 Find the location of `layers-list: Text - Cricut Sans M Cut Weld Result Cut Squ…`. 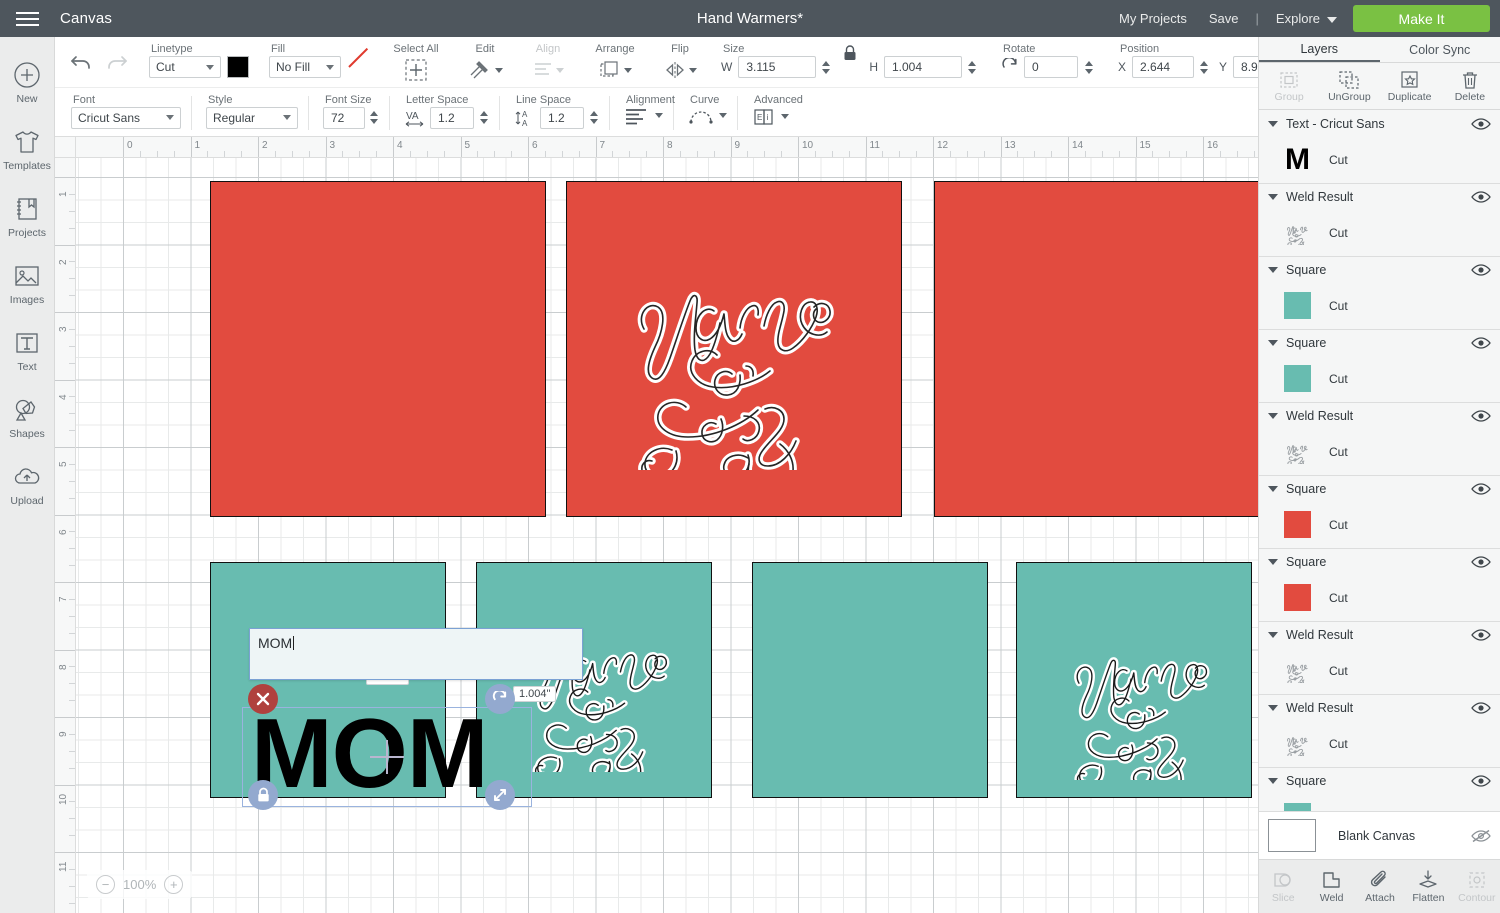

layers-list: Text - Cricut Sans M Cut Weld Result Cut Squ… is located at coordinates (1379, 484).